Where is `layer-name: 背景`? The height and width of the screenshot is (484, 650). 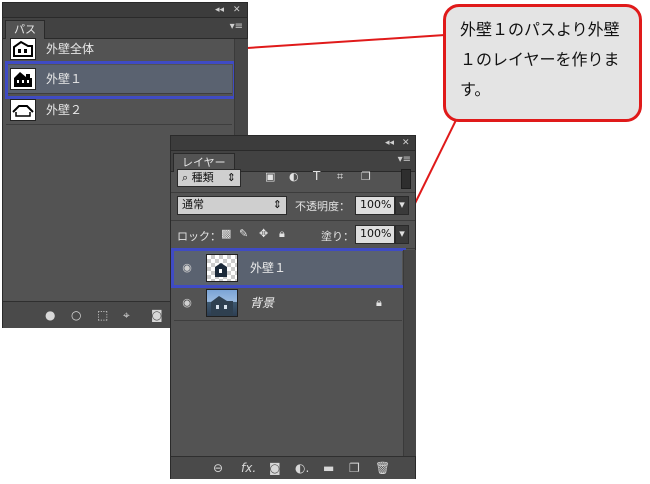
layer-name: 背景 is located at coordinates (262, 303).